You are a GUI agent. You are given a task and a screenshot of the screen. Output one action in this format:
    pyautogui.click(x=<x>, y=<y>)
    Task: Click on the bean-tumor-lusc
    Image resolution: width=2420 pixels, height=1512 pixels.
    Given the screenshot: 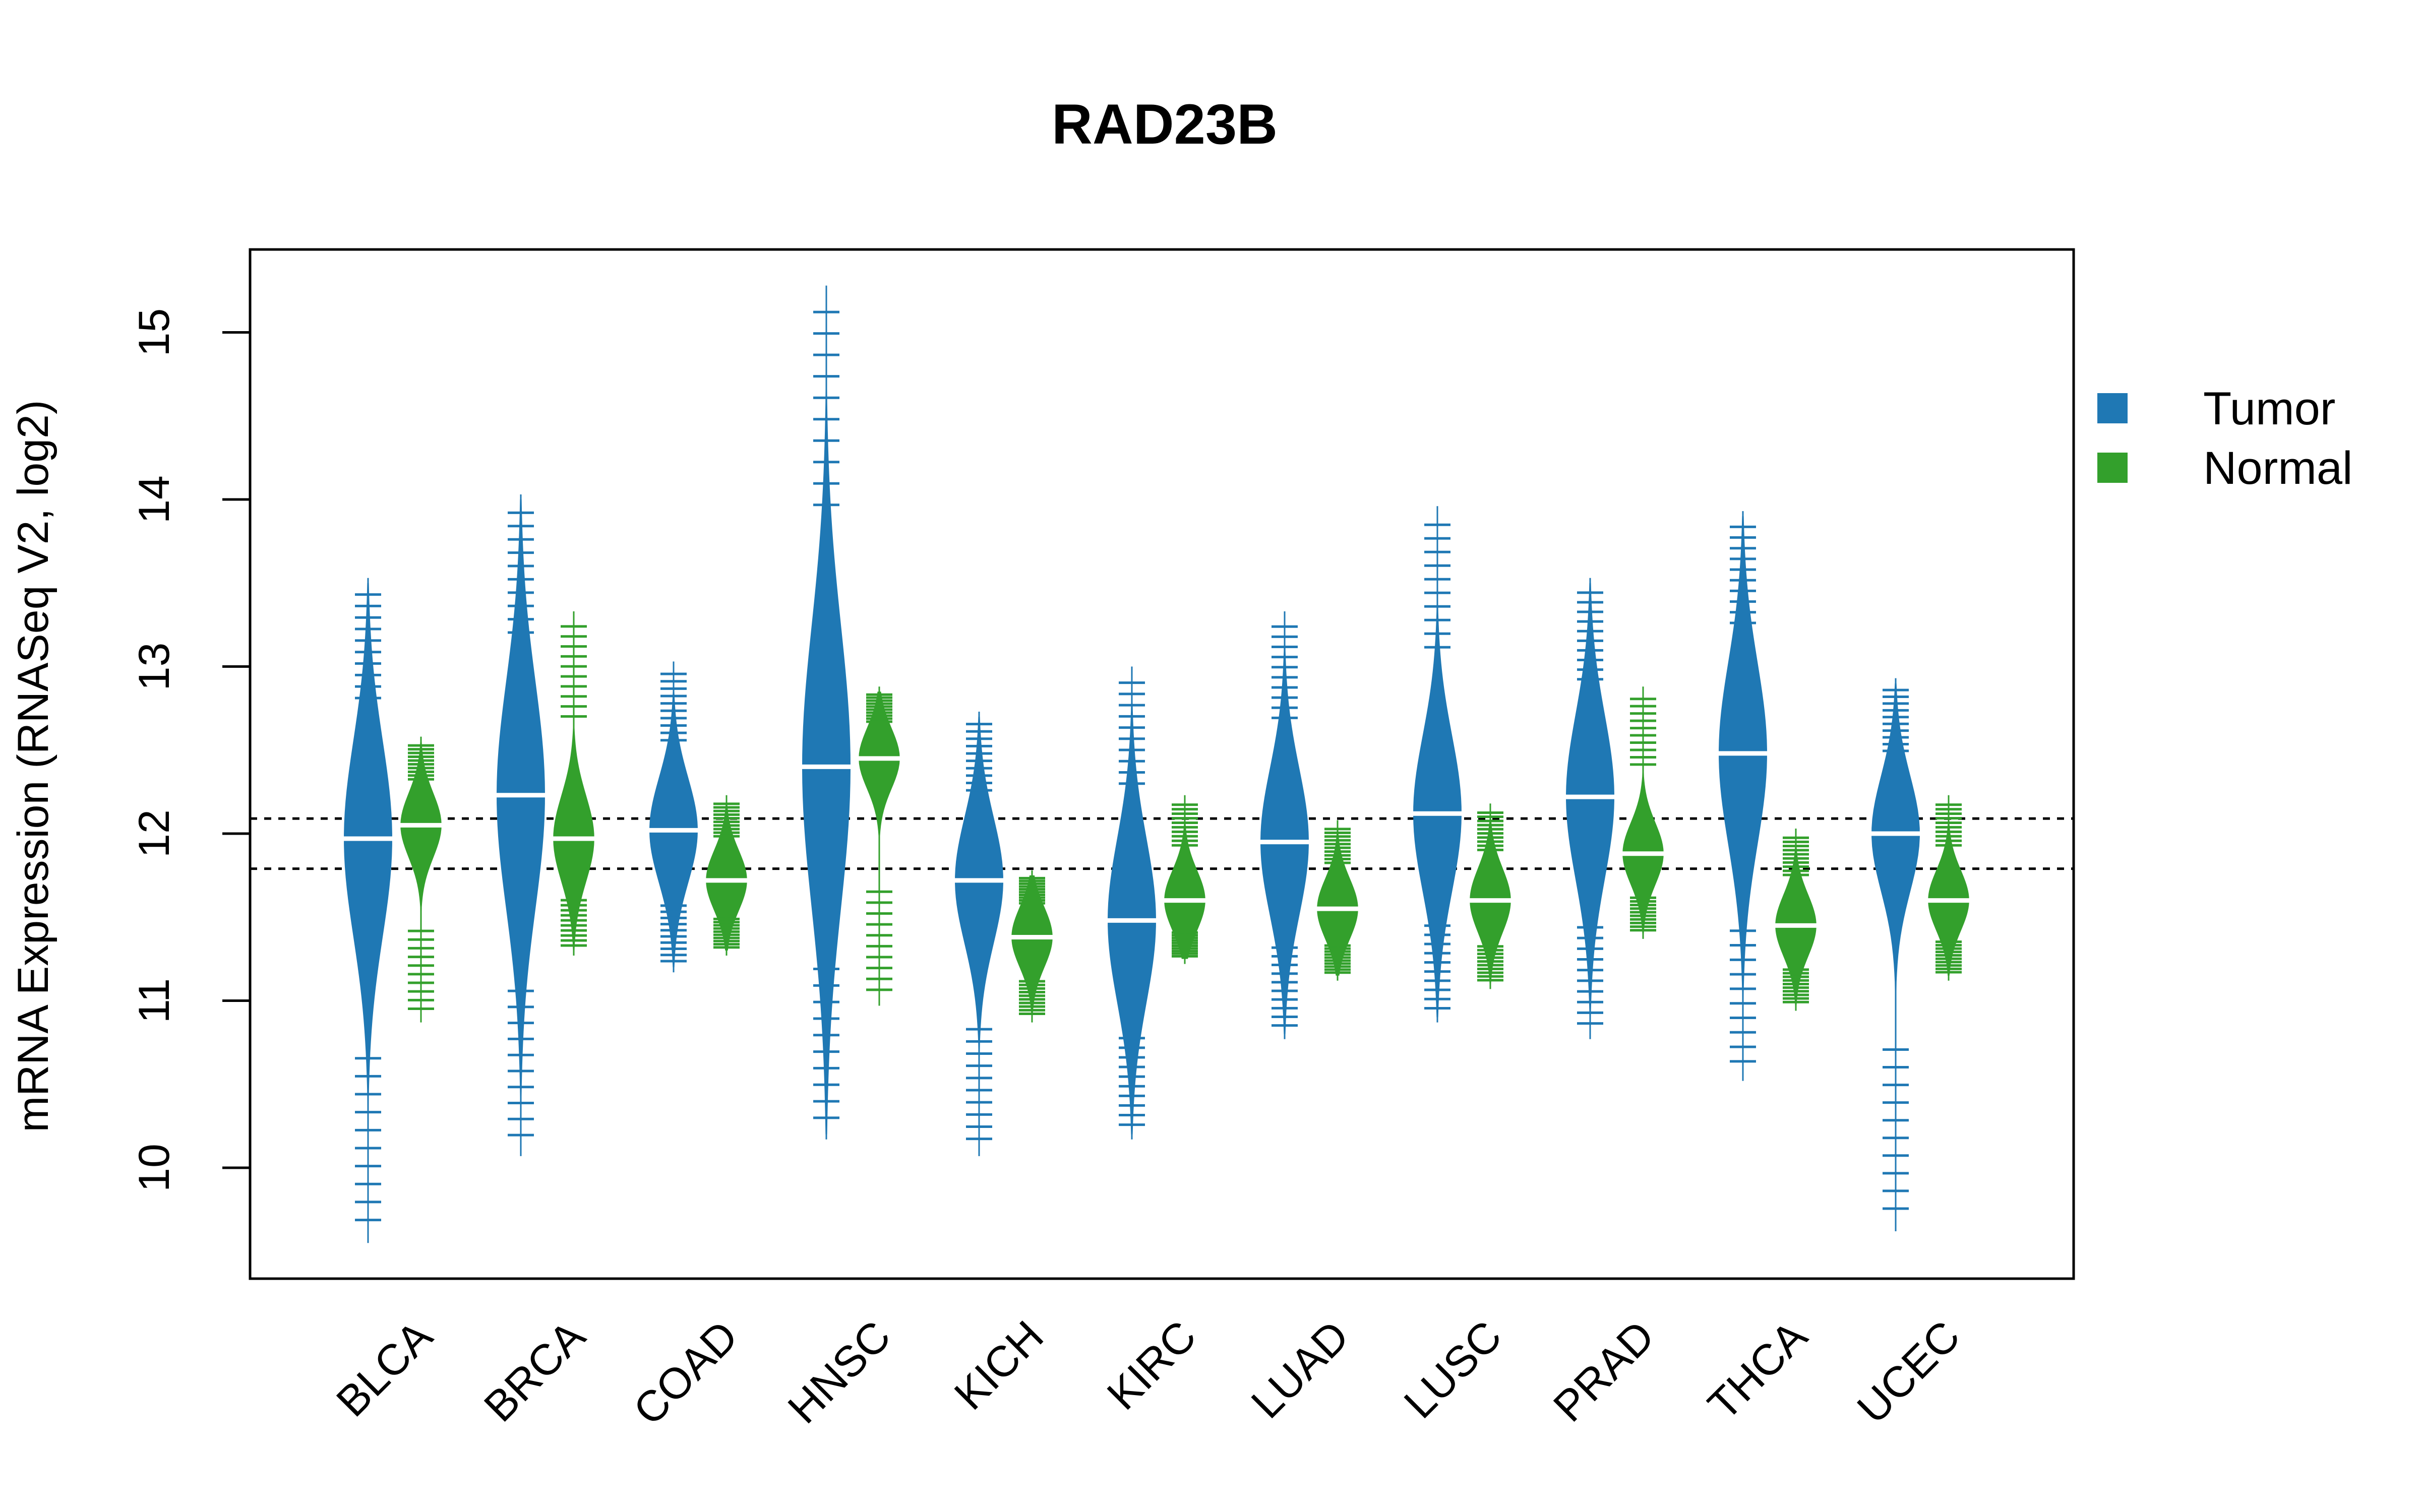 What is the action you would take?
    pyautogui.click(x=1437, y=765)
    